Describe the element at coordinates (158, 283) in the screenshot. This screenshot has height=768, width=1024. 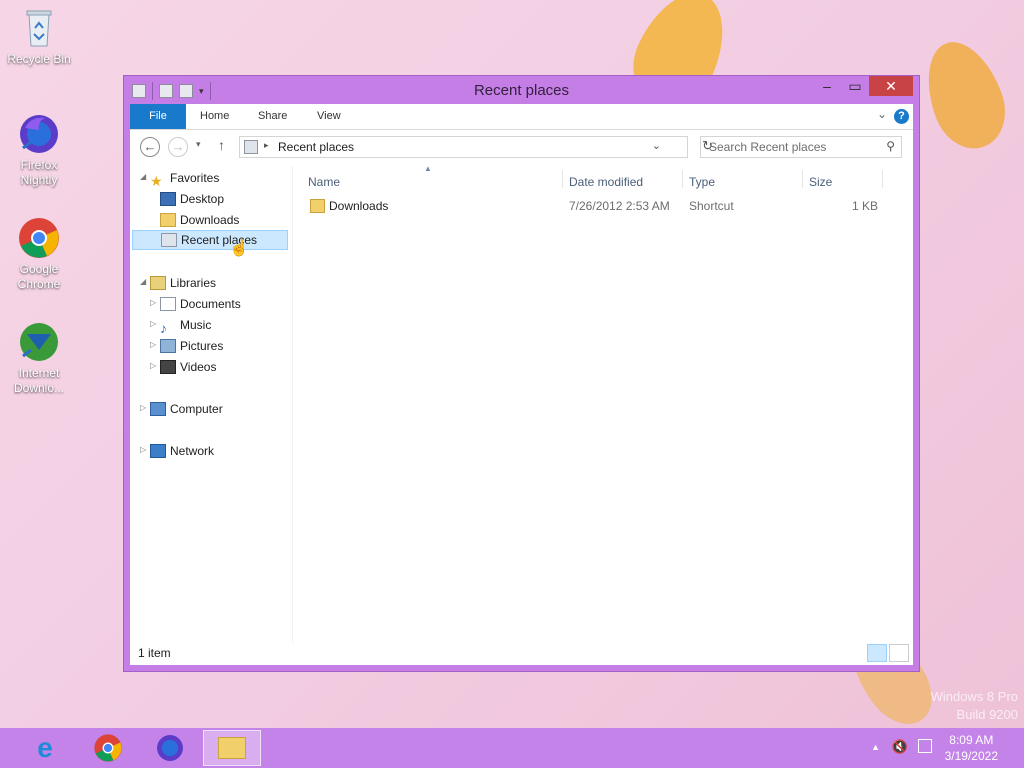
I see `libraries-icon` at that location.